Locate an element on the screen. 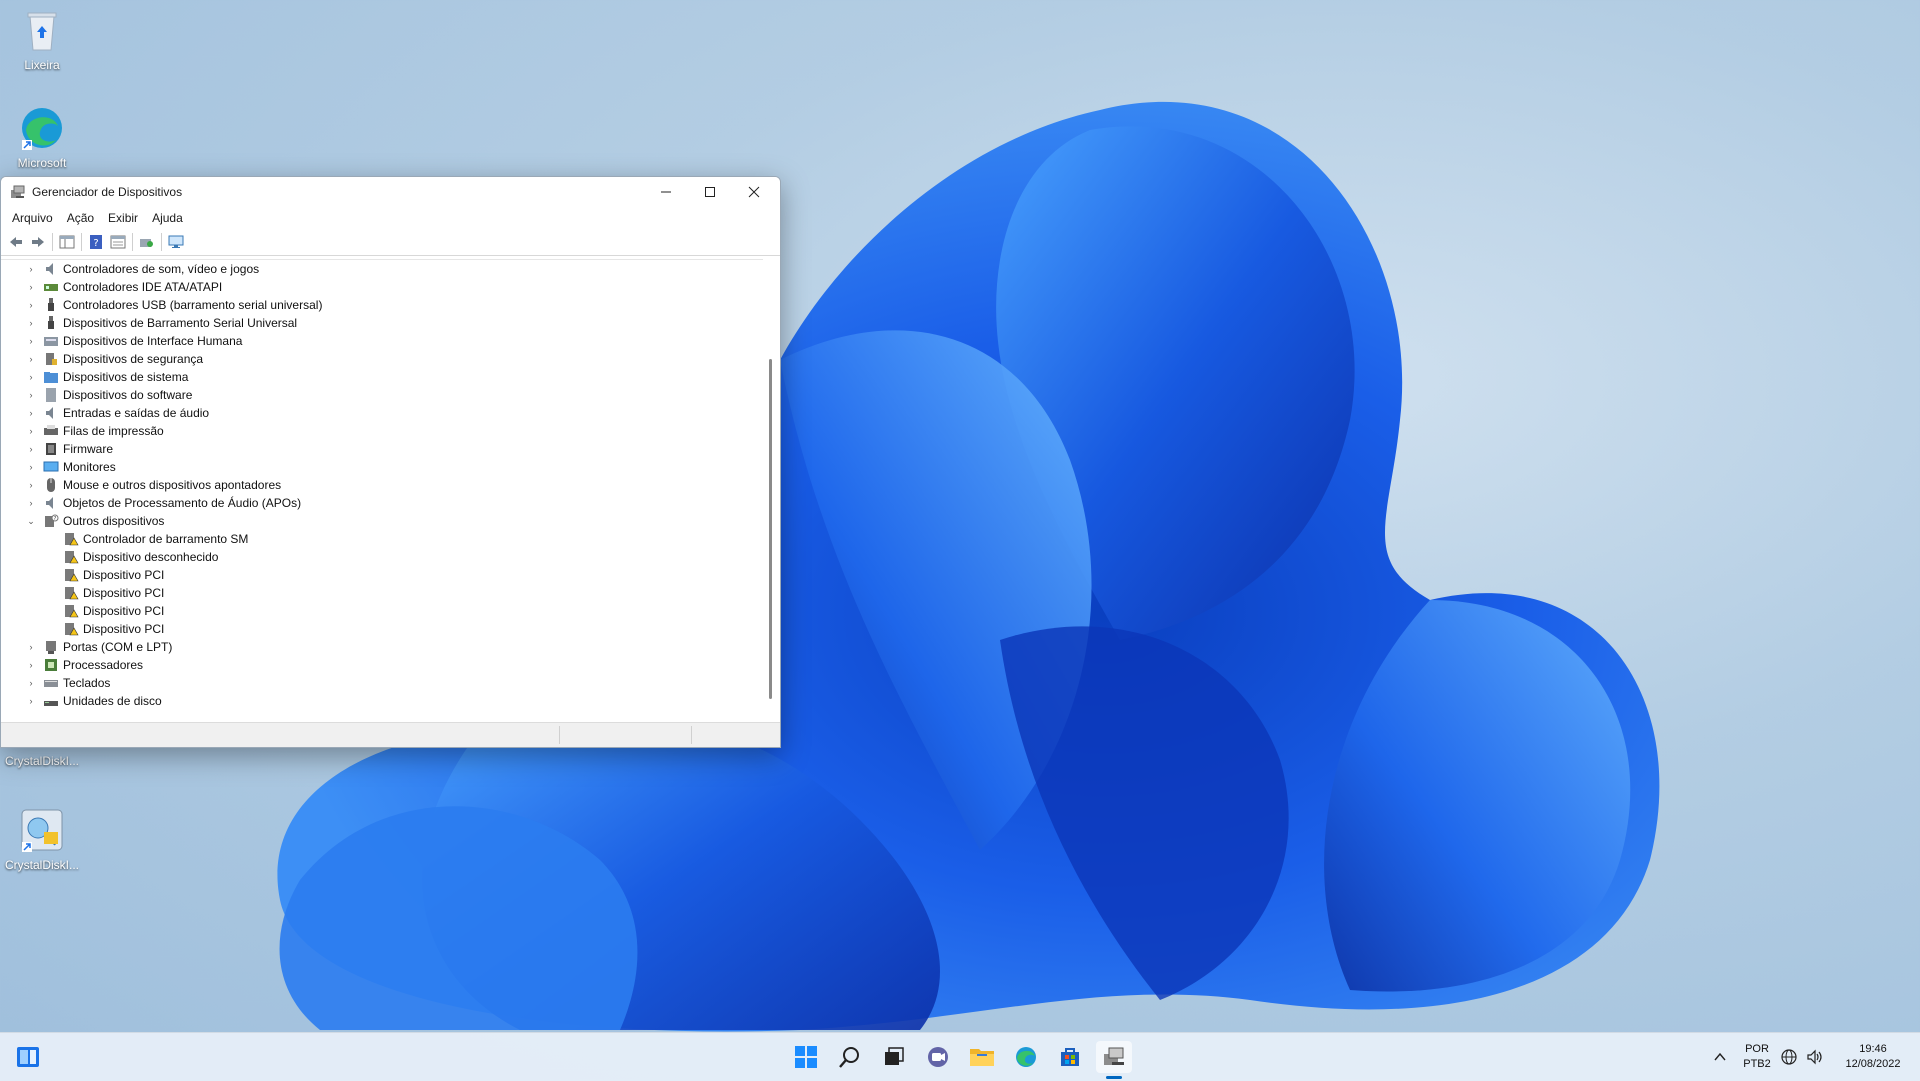  tree-item: › Dispositivos de Interface Humana is located at coordinates (382, 341).